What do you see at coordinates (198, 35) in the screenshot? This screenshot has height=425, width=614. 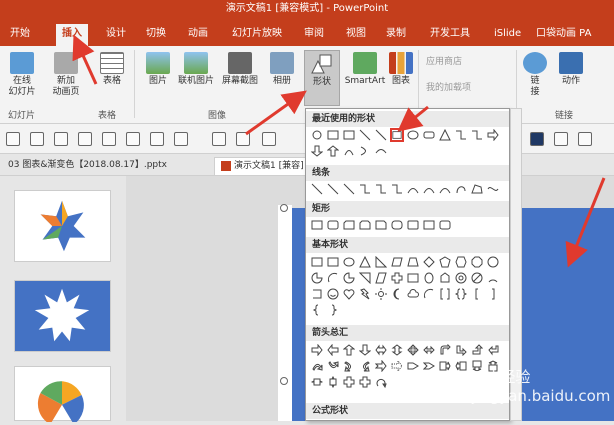 I see `tab-animations: 动画` at bounding box center [198, 35].